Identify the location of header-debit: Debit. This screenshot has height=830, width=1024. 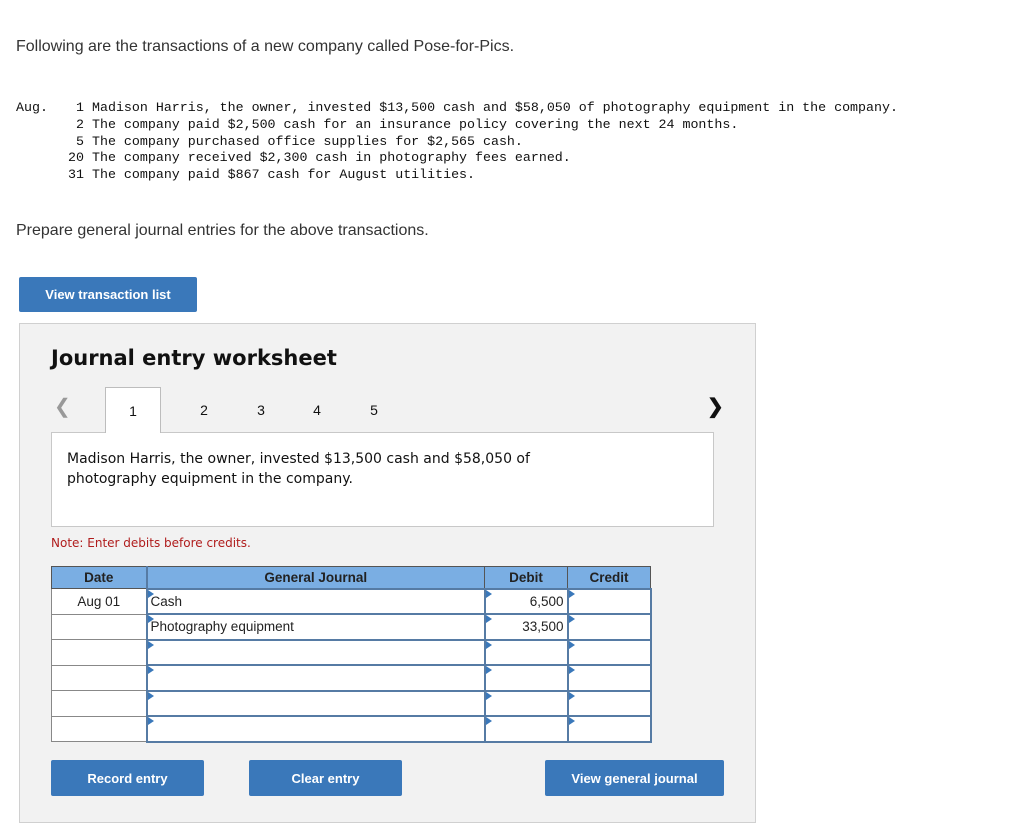
(526, 577).